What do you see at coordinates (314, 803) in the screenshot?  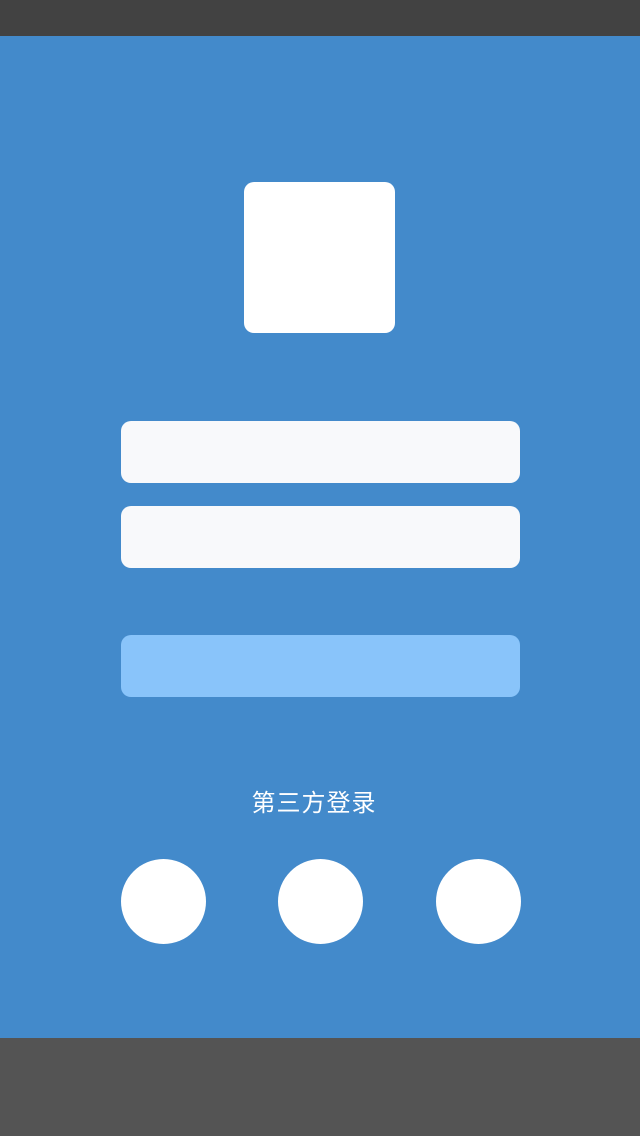 I see `third-party-login-label: 第三方登录` at bounding box center [314, 803].